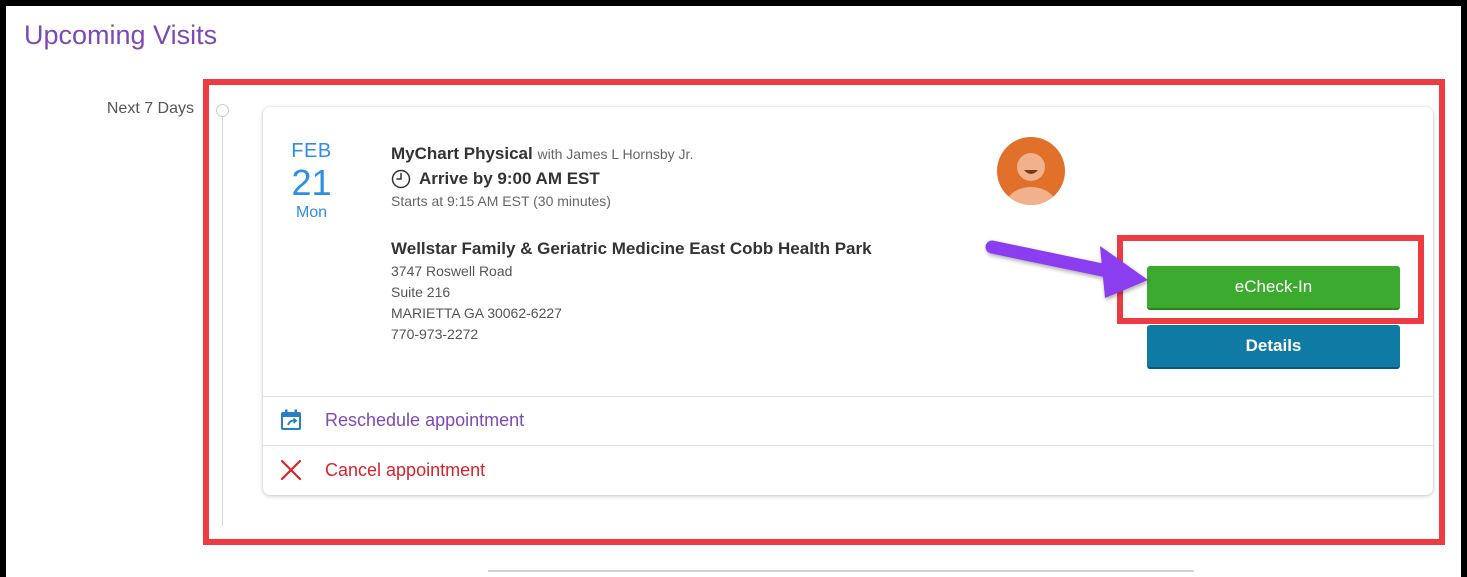  Describe the element at coordinates (1273, 288) in the screenshot. I see `echeck-in-button: eCheck-In` at that location.